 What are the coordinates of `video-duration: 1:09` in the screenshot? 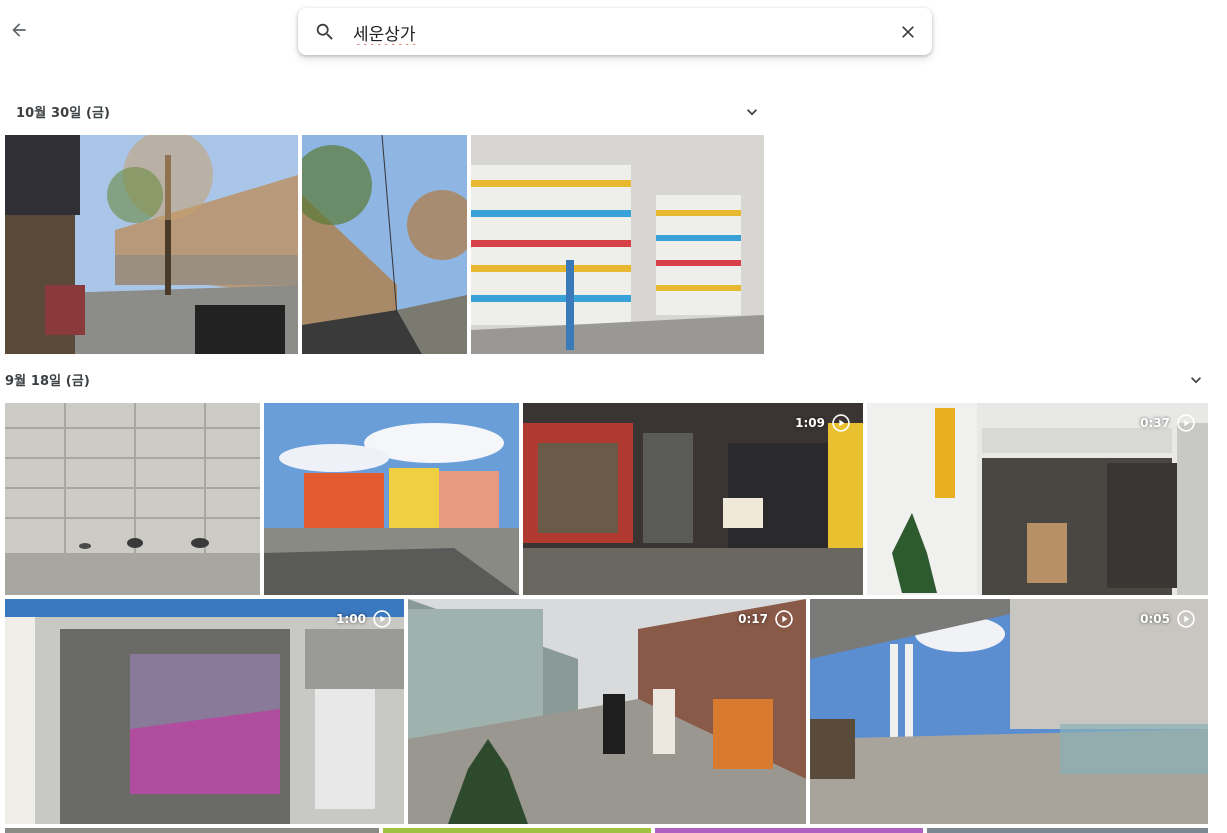 It's located at (810, 423).